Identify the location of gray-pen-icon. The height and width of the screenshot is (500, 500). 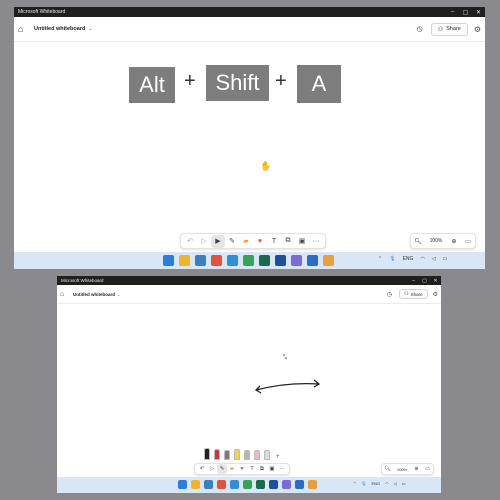
(227, 455).